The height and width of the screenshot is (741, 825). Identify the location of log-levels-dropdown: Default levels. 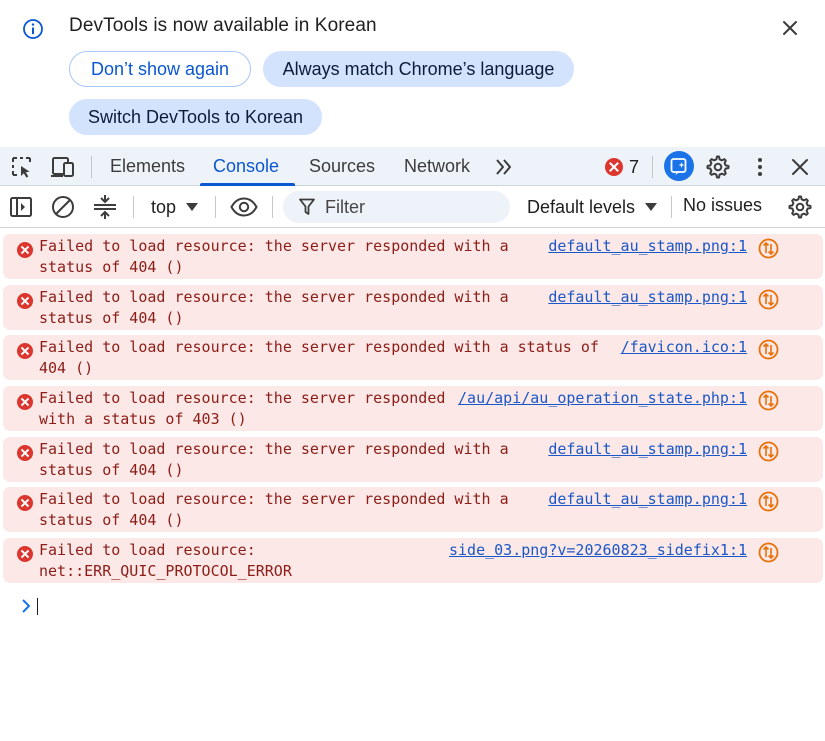
(592, 207).